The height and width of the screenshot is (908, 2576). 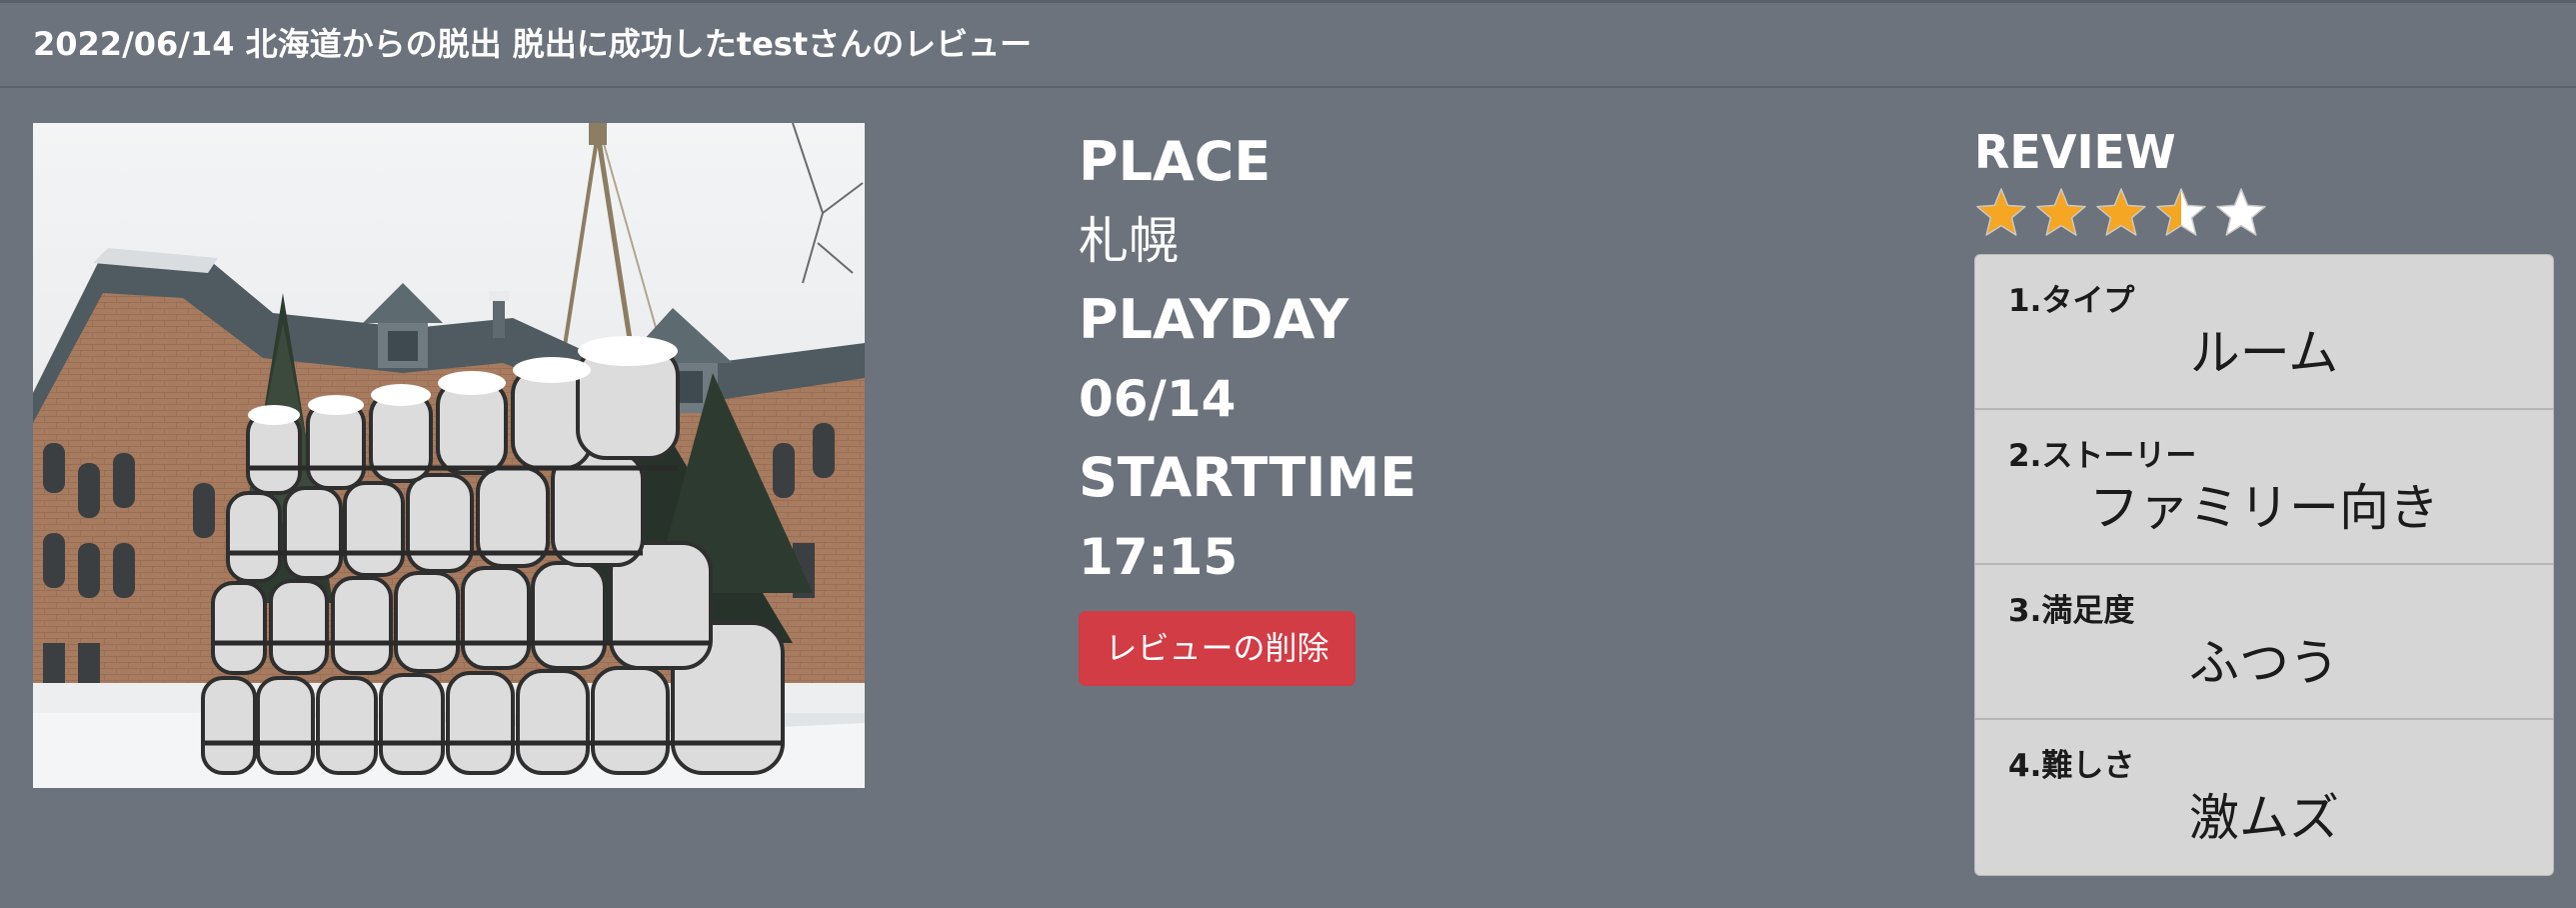 I want to click on review-item-value: ふつう, so click(x=2264, y=663).